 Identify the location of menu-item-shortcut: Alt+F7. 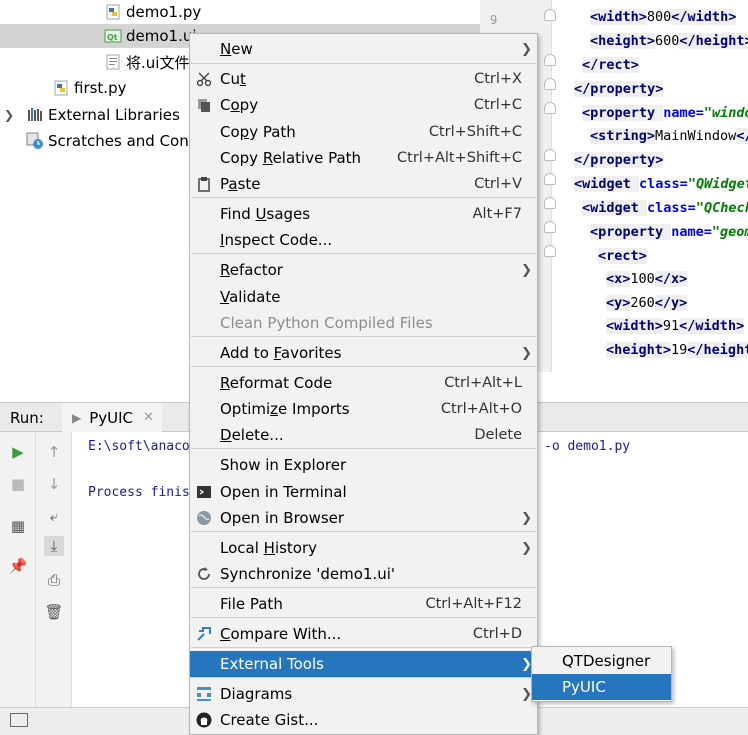
(497, 214).